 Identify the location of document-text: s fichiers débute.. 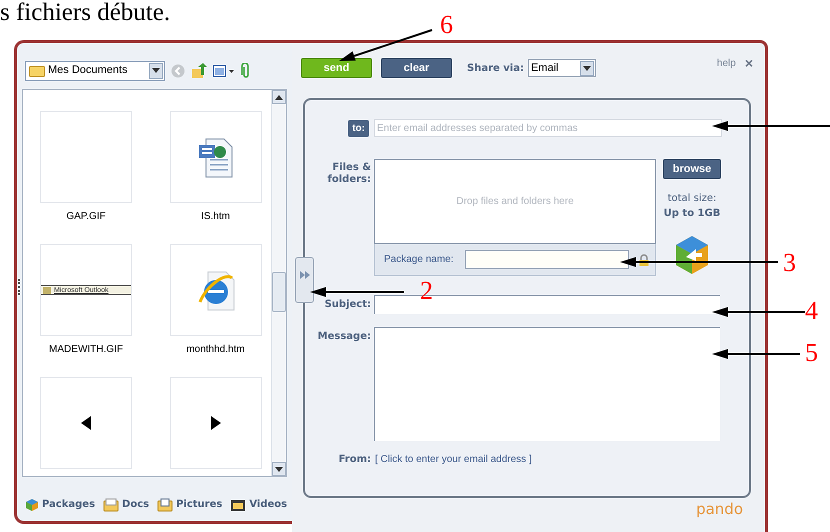
(85, 14).